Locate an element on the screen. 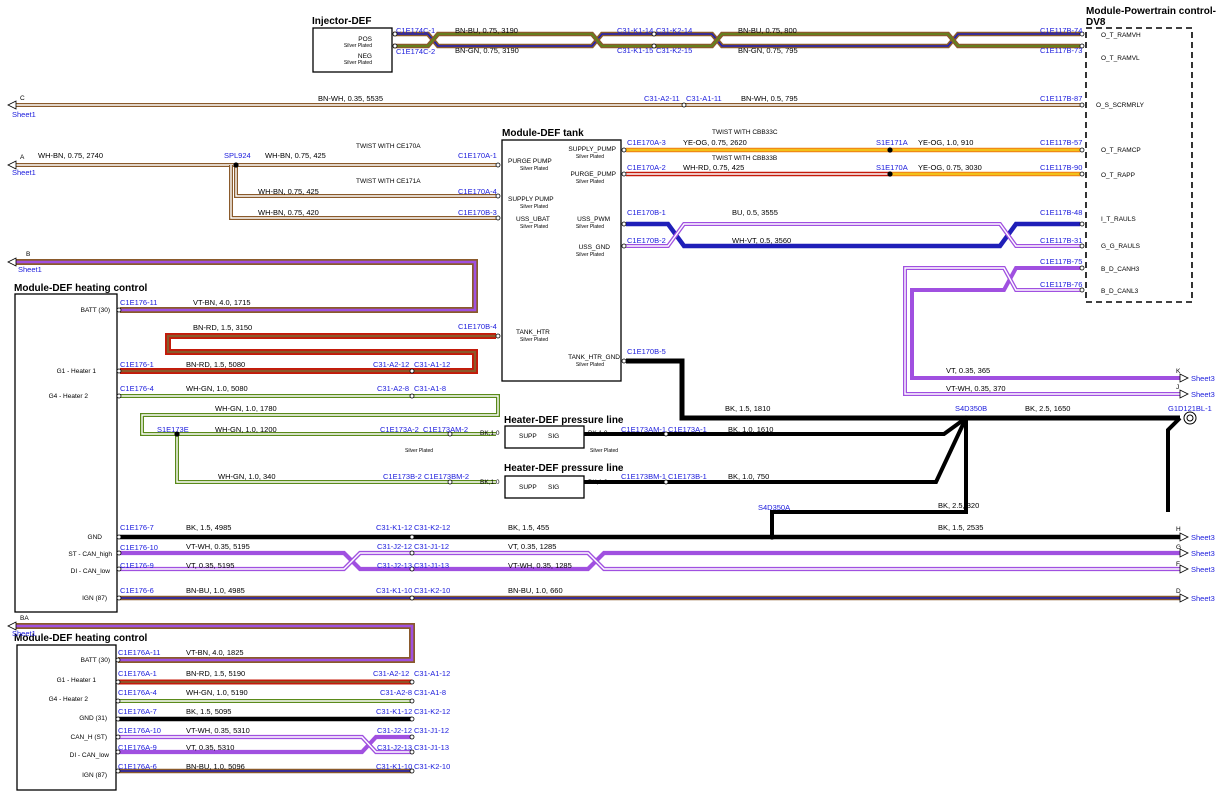 This screenshot has height=800, width=1222. connector-label: C31-A1-11 is located at coordinates (704, 98).